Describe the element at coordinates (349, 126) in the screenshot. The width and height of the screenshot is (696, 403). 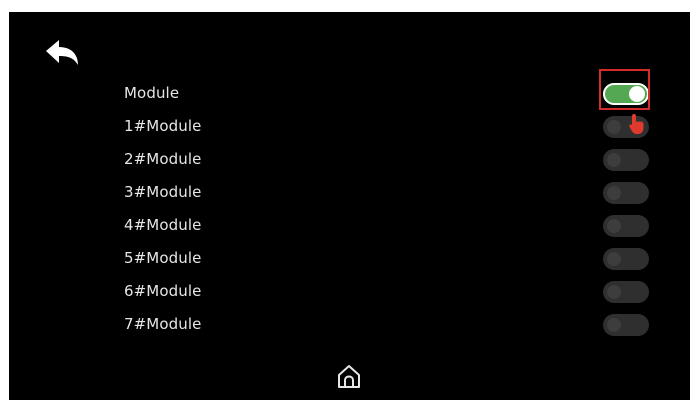
I see `module-row: 1#Module` at that location.